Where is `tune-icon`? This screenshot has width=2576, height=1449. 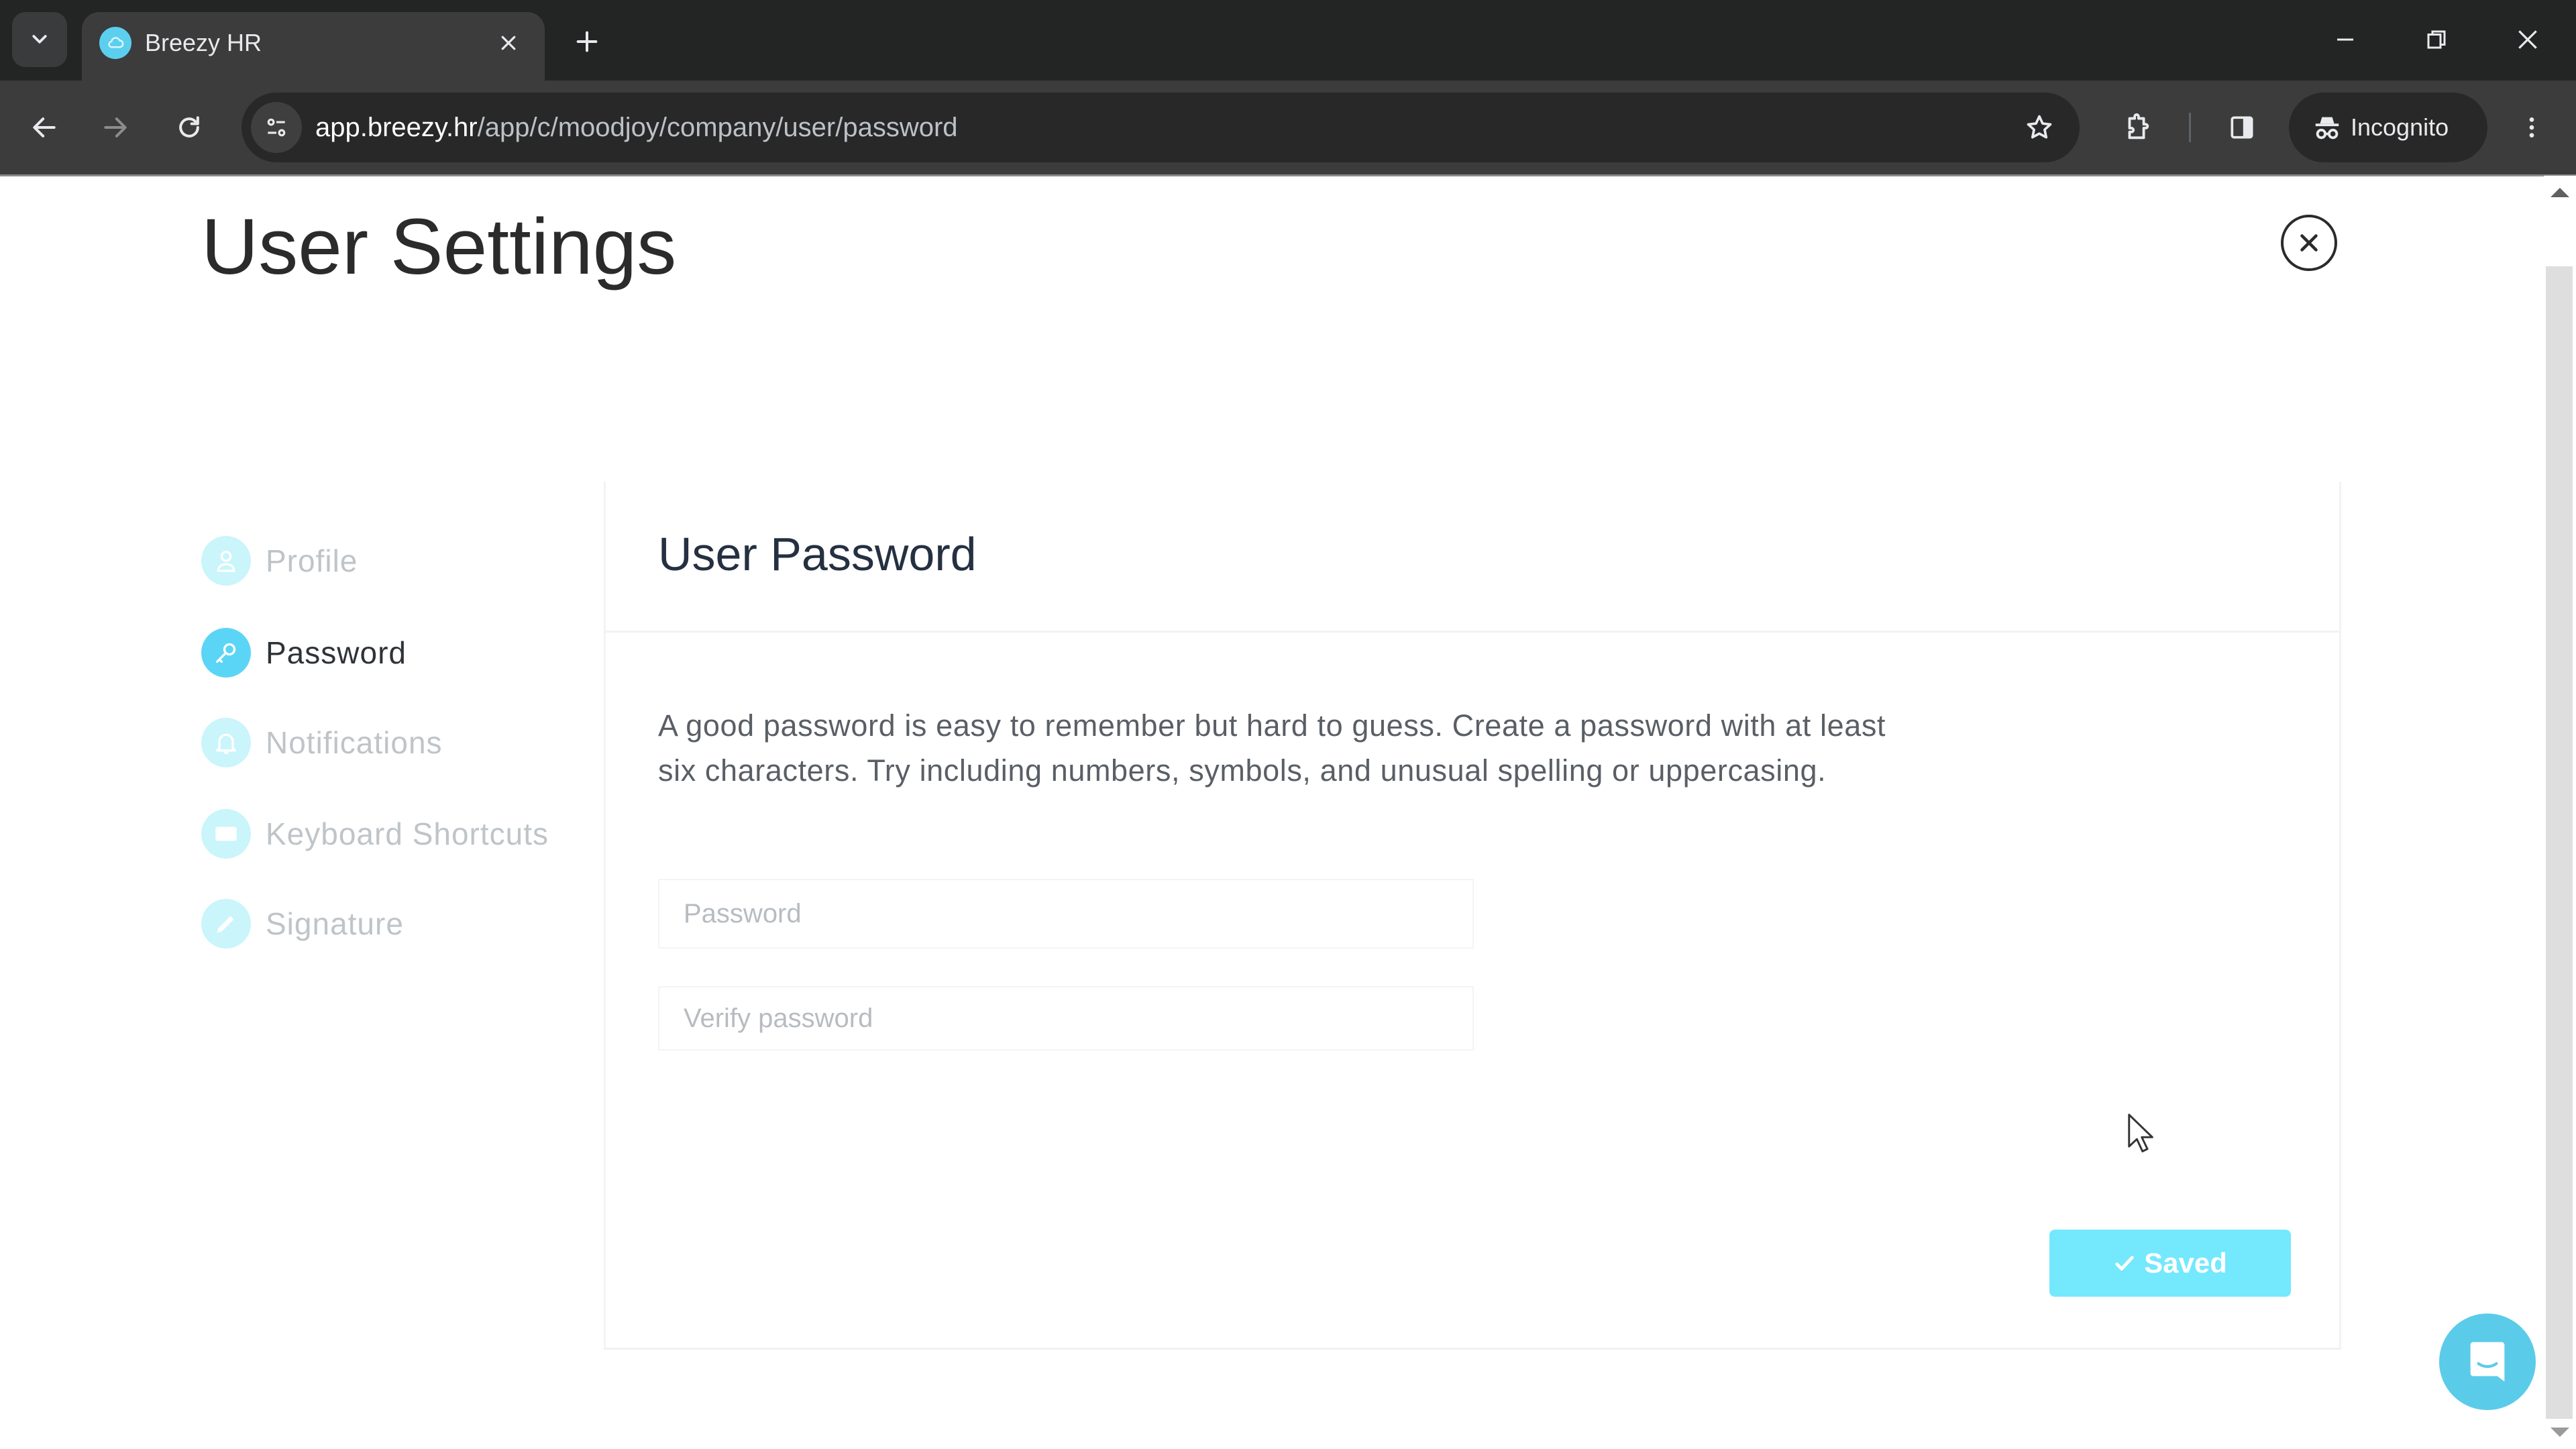
tune-icon is located at coordinates (276, 127).